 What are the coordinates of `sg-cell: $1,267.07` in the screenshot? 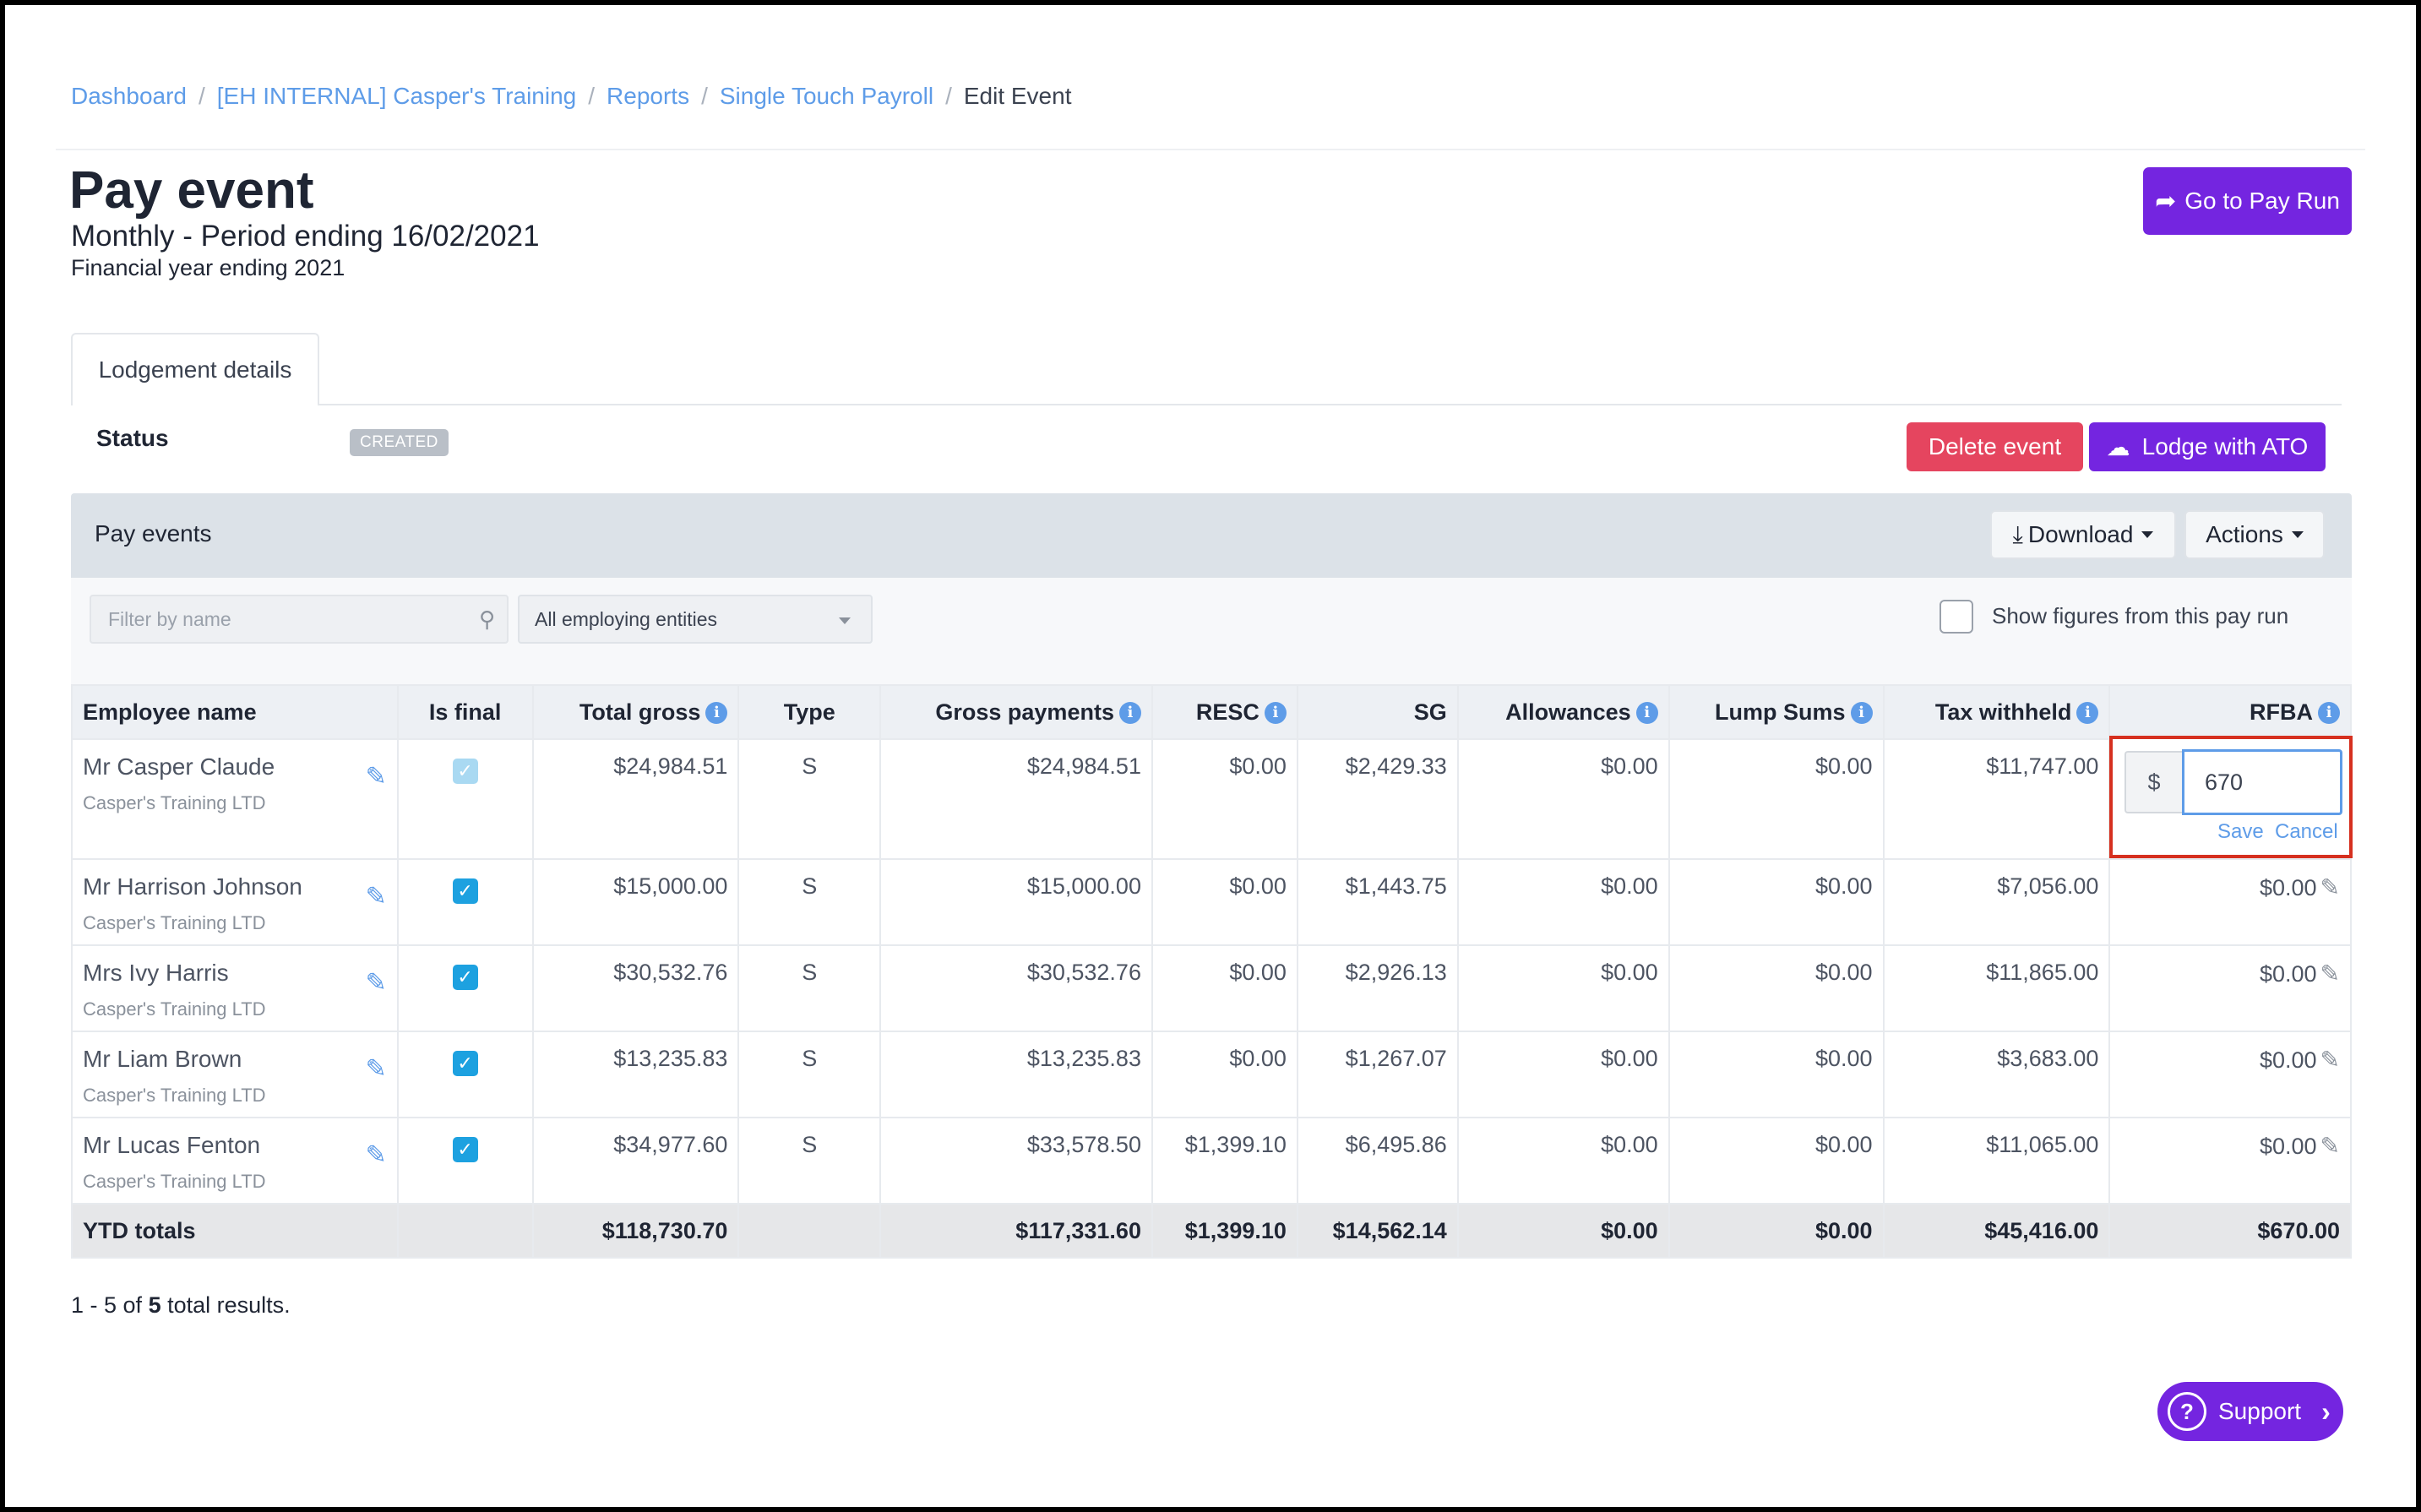 It's located at (1377, 1074).